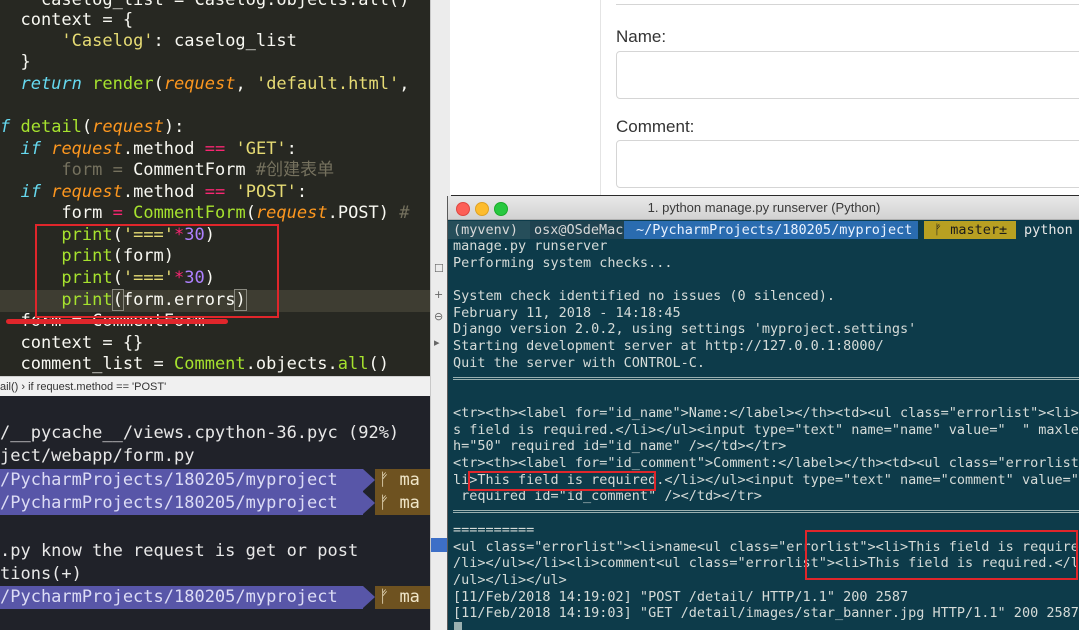 This screenshot has height=630, width=1079. I want to click on prompt-directory: ~/PycharmProjects/180205/myproject, so click(771, 230).